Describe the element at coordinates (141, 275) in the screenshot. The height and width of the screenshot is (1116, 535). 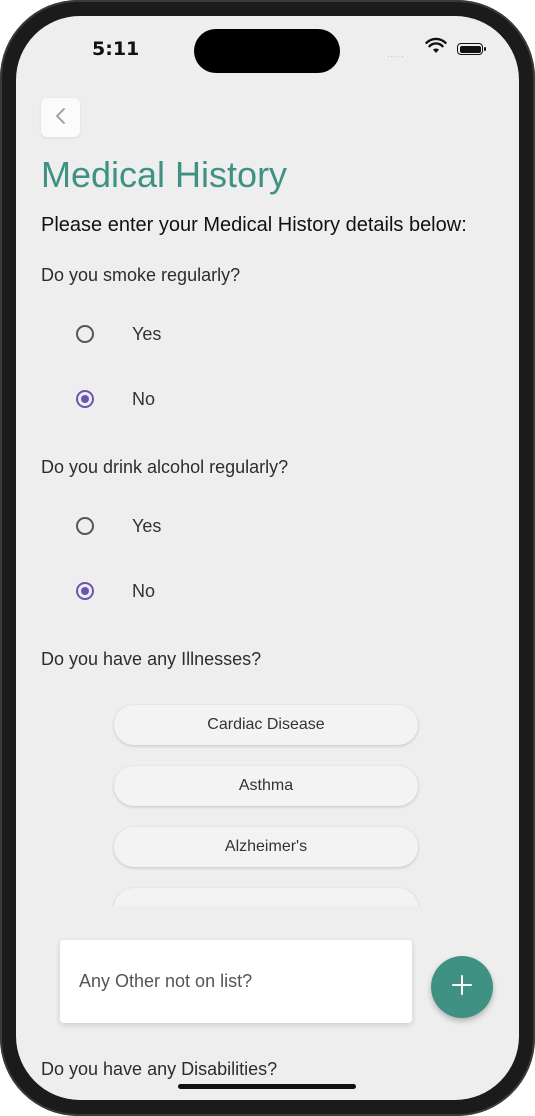
I see `smoke-question: Do you smoke regularly?` at that location.